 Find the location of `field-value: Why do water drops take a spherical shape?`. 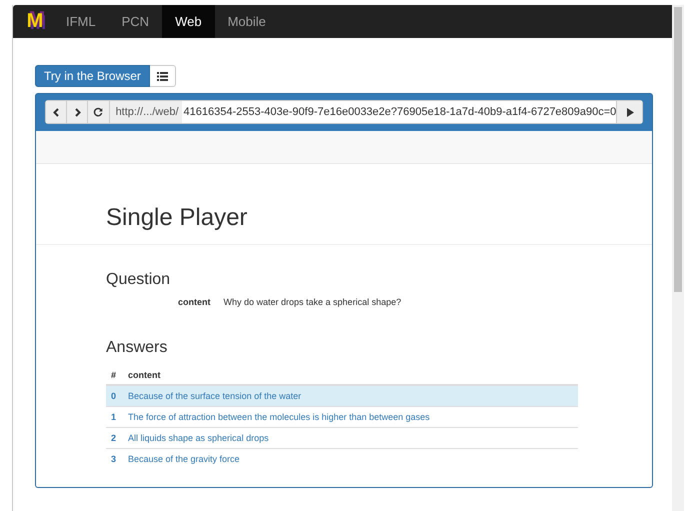

field-value: Why do water drops take a spherical shape? is located at coordinates (313, 302).